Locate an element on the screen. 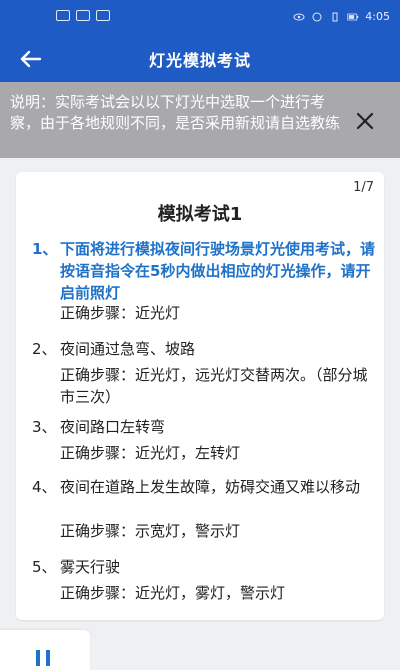 The width and height of the screenshot is (400, 670). exam-title: 模拟考试1 is located at coordinates (200, 214).